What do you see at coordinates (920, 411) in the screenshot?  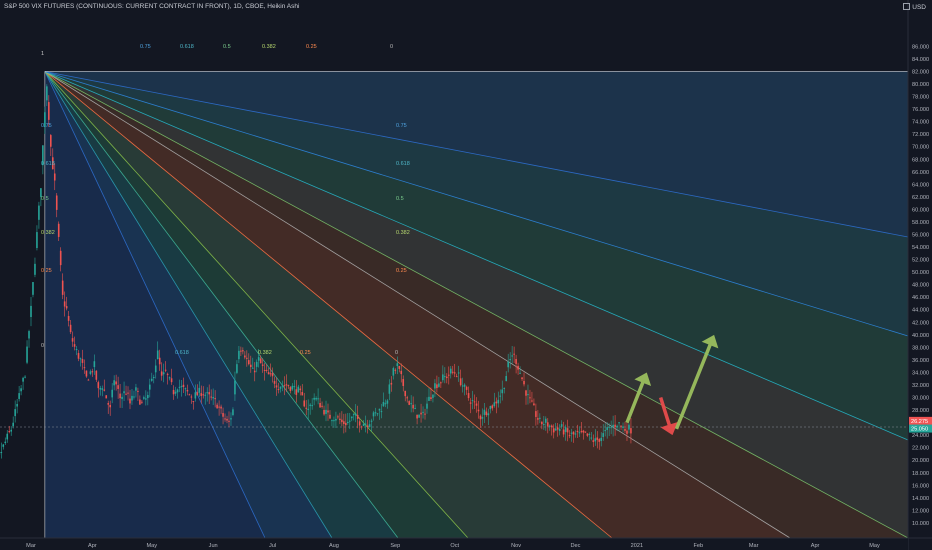 I see `price-tick-label: 28.000` at bounding box center [920, 411].